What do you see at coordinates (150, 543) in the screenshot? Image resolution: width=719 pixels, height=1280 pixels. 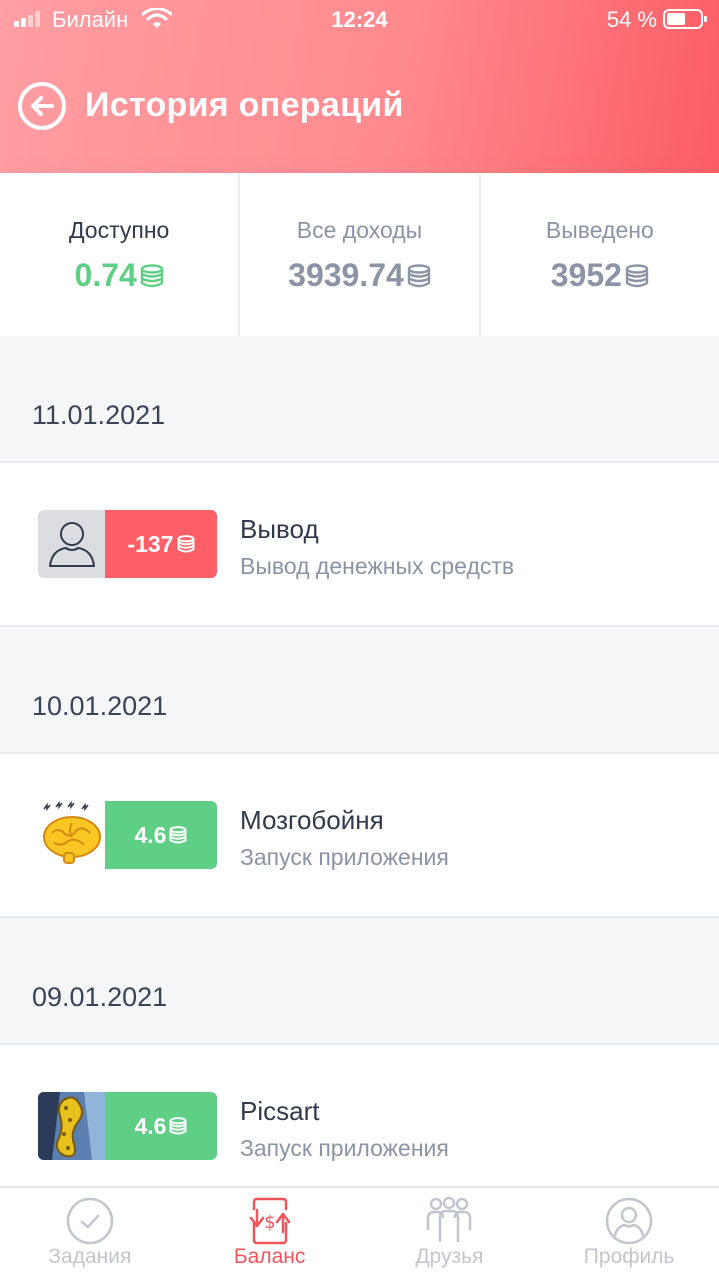 I see `amount: -137` at bounding box center [150, 543].